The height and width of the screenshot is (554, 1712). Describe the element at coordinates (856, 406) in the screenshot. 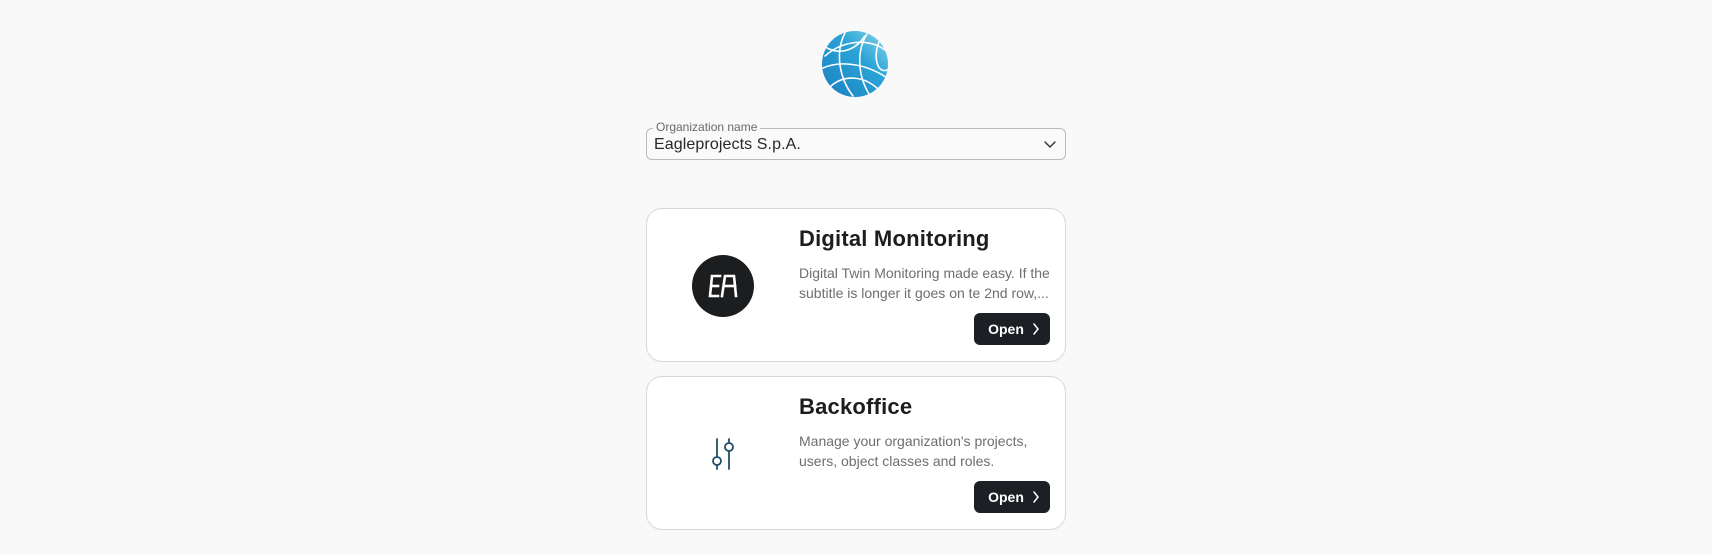

I see `app-card-title: Backoffice` at that location.